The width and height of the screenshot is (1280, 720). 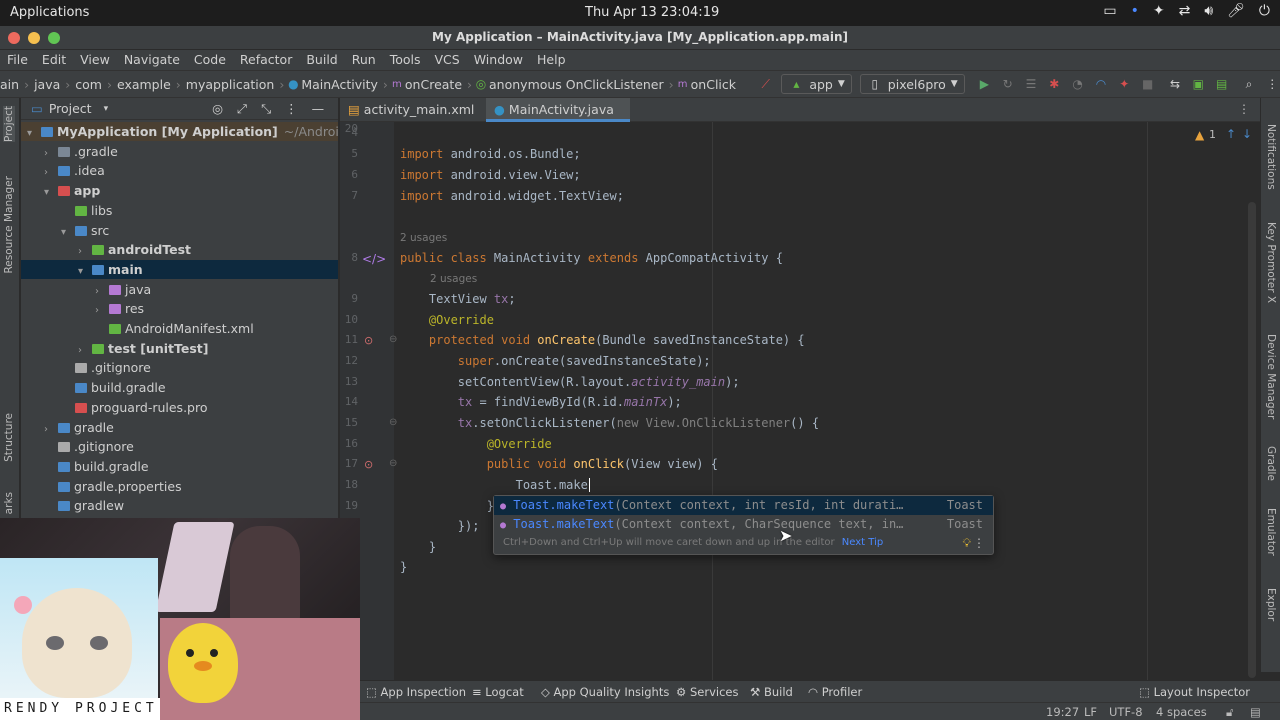 I want to click on clock: Thu Apr 13 23:04:19, so click(x=652, y=12).